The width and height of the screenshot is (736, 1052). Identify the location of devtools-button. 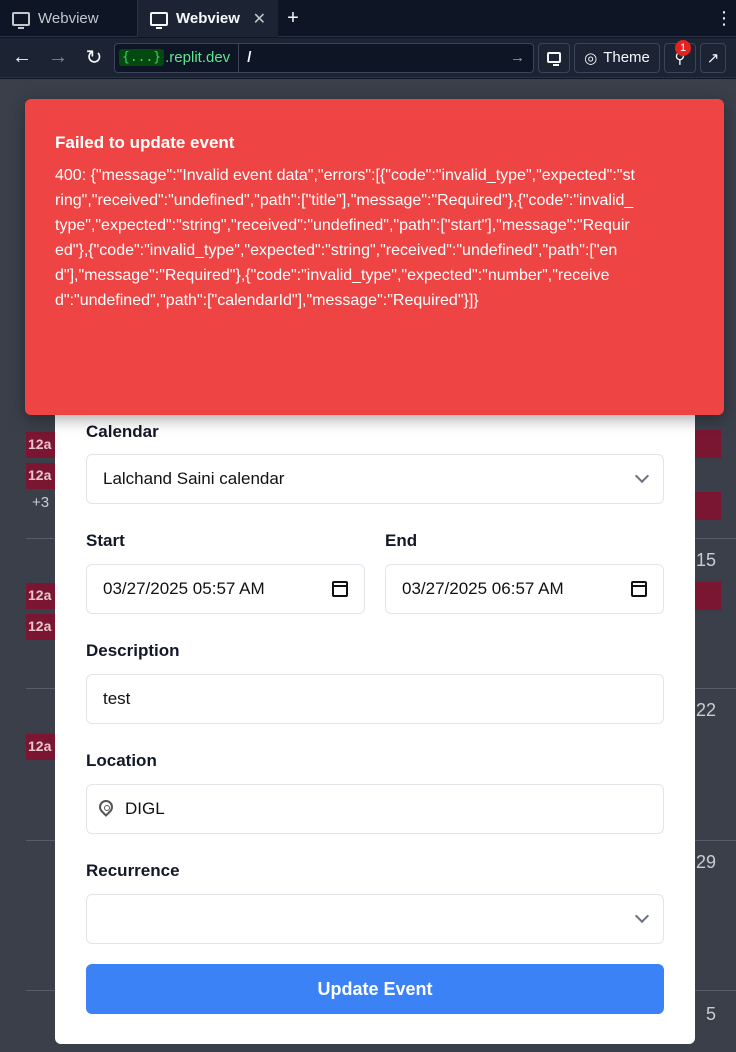
(554, 57).